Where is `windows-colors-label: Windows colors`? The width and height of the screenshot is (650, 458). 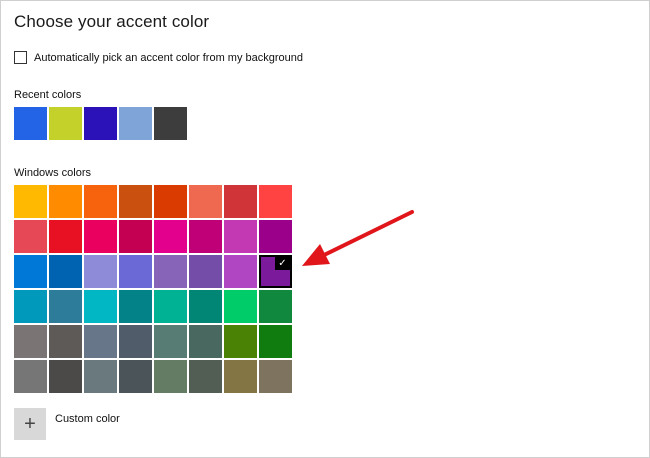 windows-colors-label: Windows colors is located at coordinates (53, 173).